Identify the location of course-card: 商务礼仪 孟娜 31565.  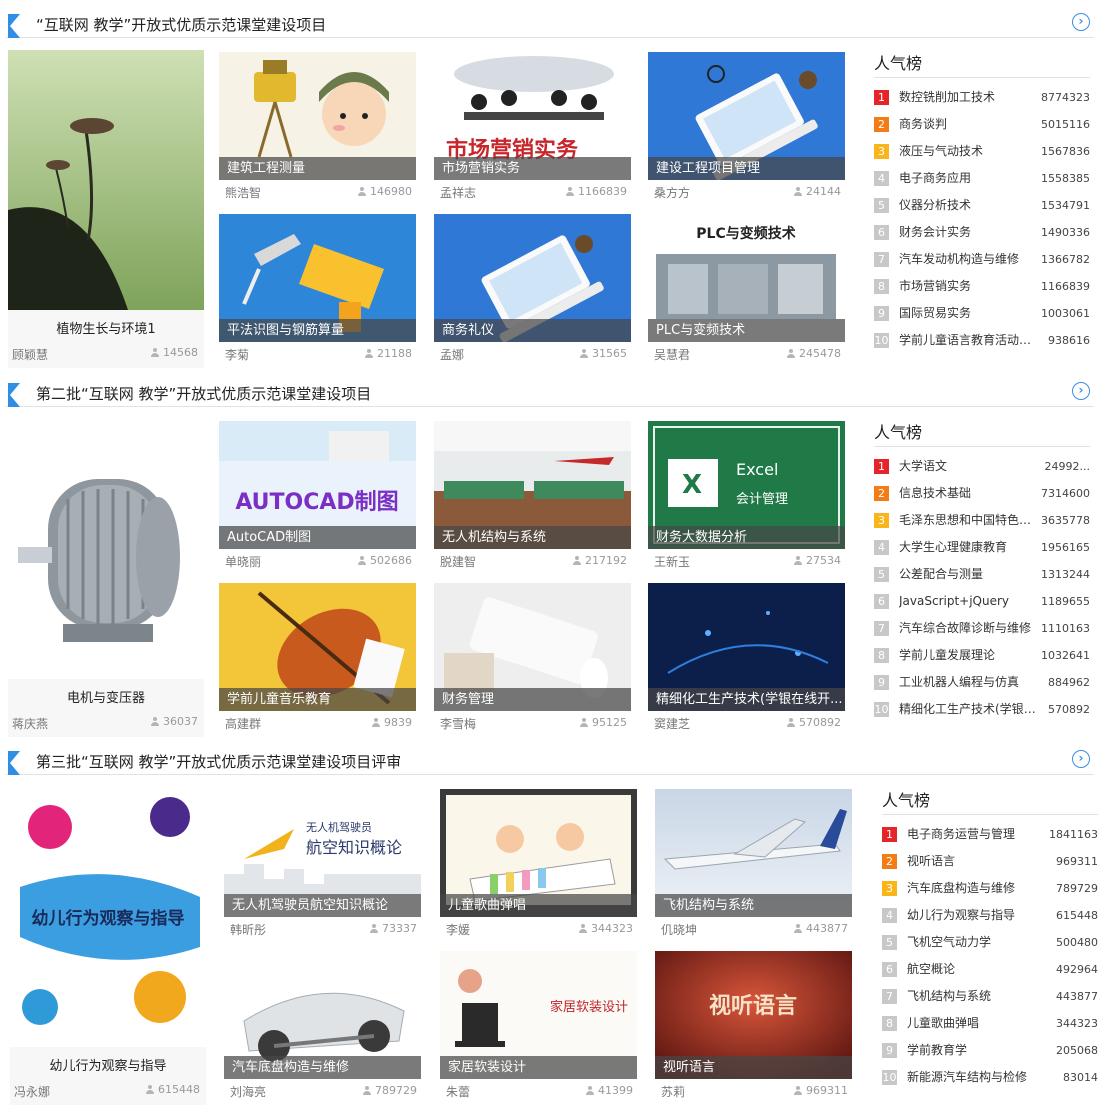
(532, 290).